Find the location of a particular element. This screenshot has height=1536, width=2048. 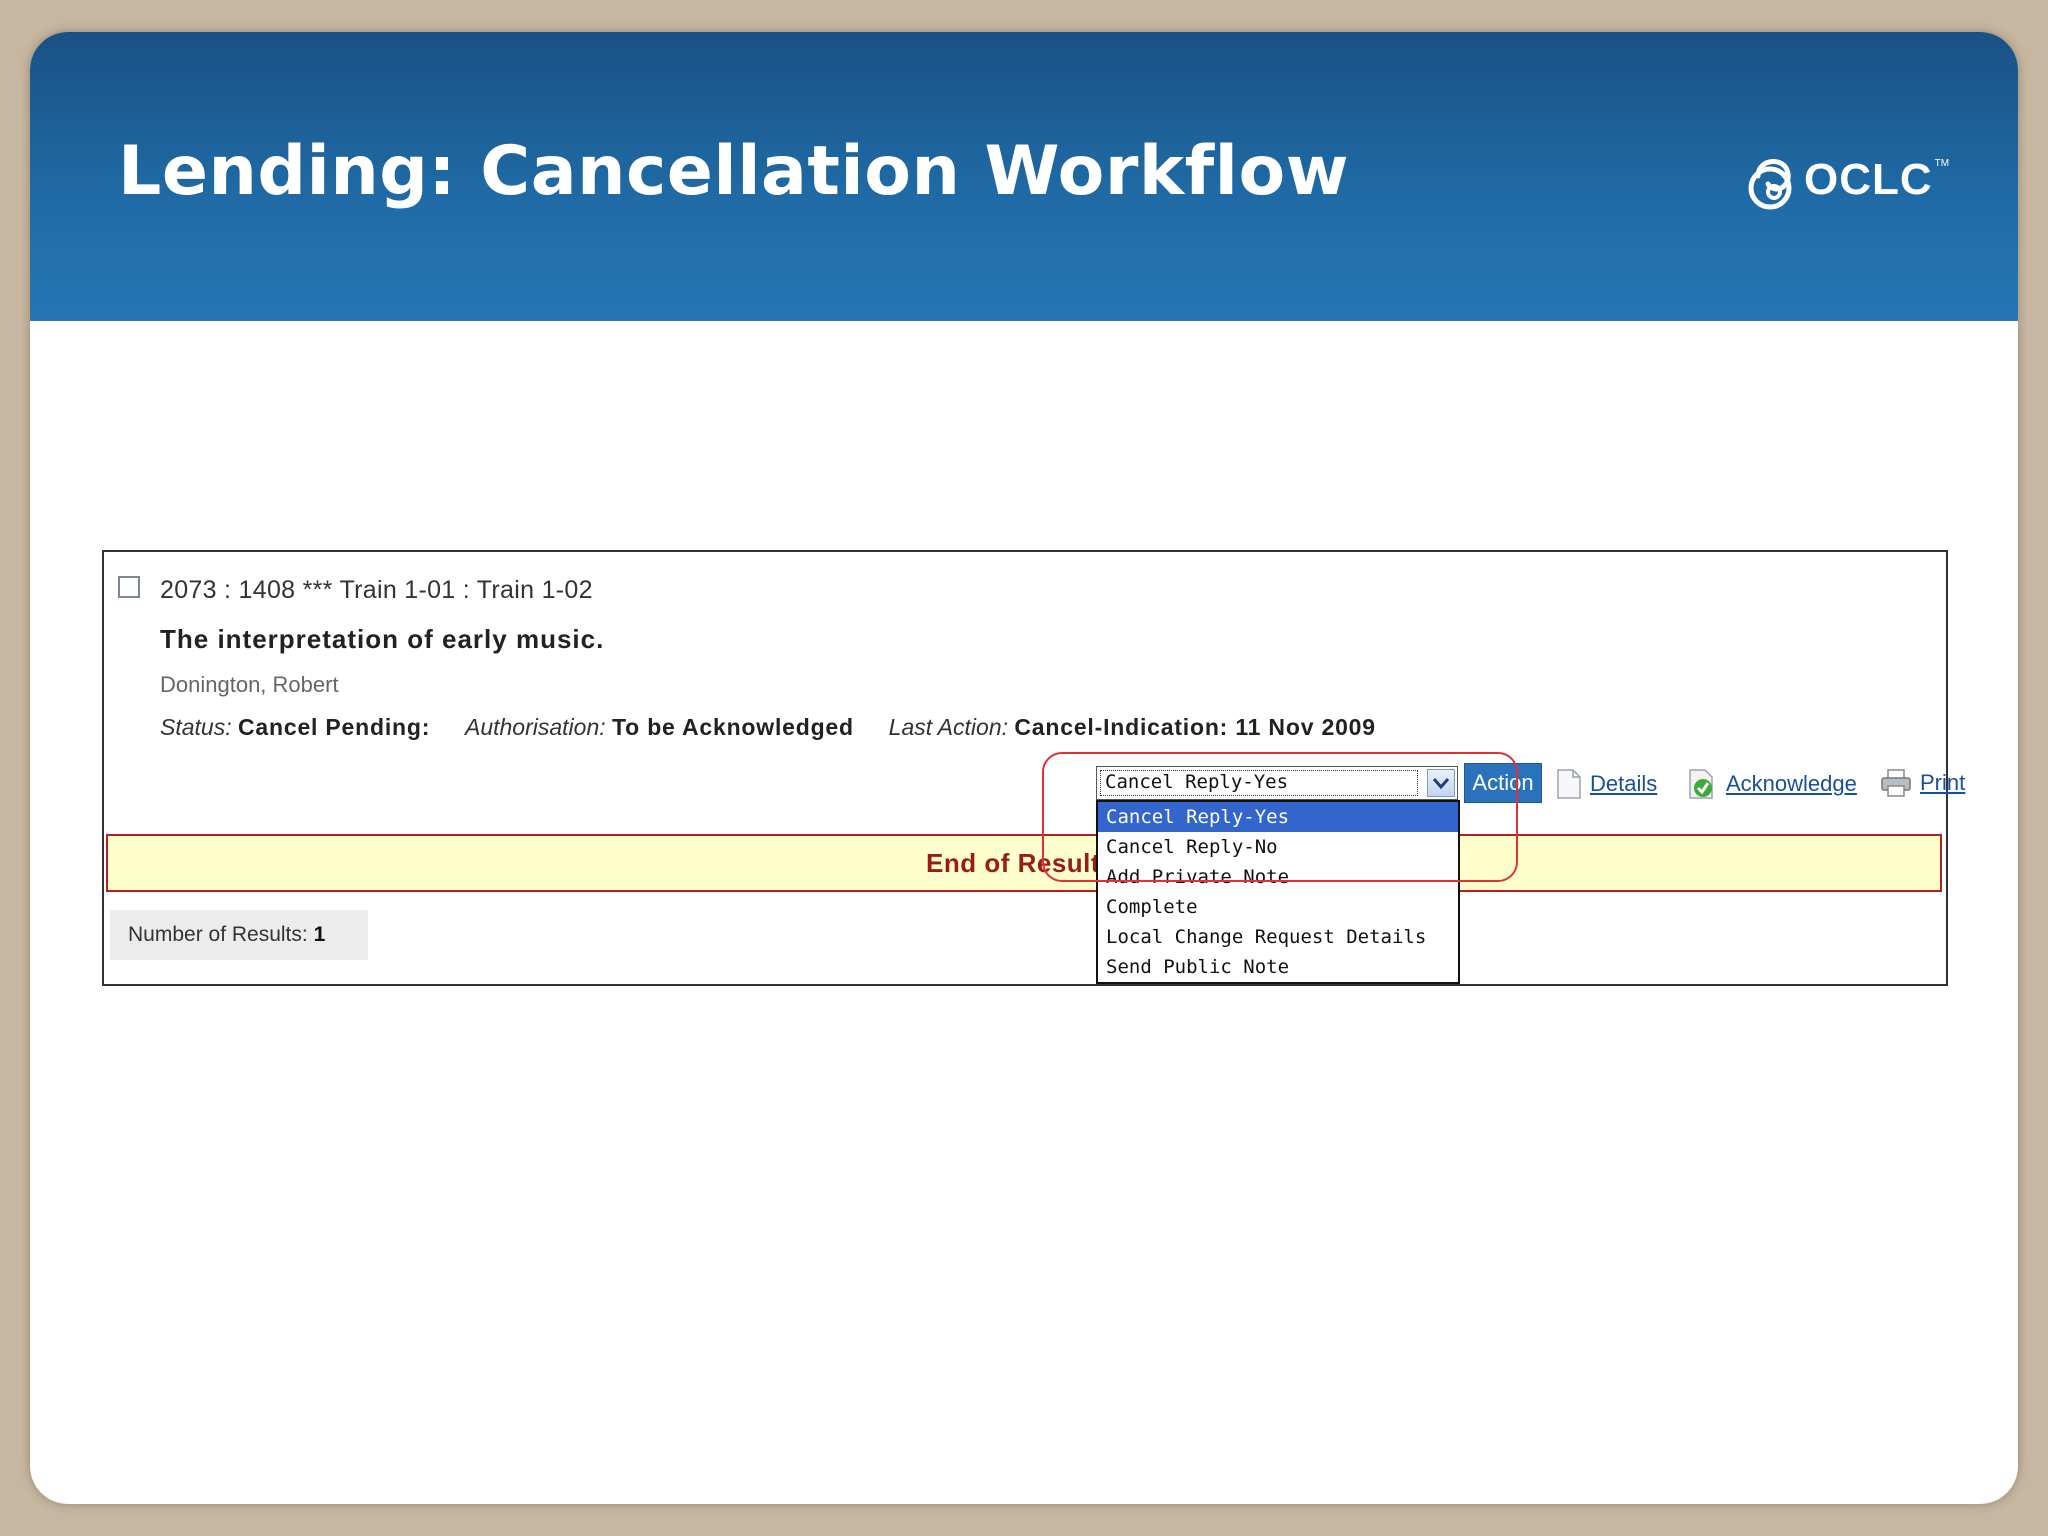

print-link: Print is located at coordinates (1942, 783).